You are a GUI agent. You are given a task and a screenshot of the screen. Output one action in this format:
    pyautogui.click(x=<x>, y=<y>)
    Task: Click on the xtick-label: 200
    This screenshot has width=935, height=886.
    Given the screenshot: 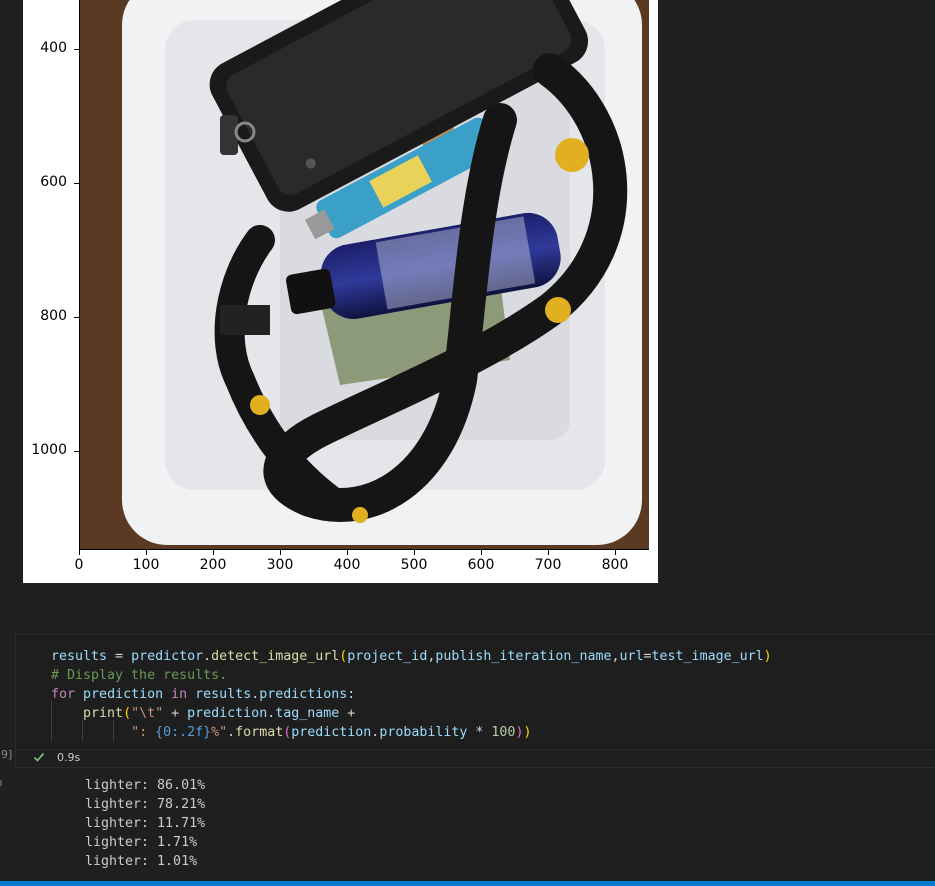 What is the action you would take?
    pyautogui.click(x=213, y=565)
    